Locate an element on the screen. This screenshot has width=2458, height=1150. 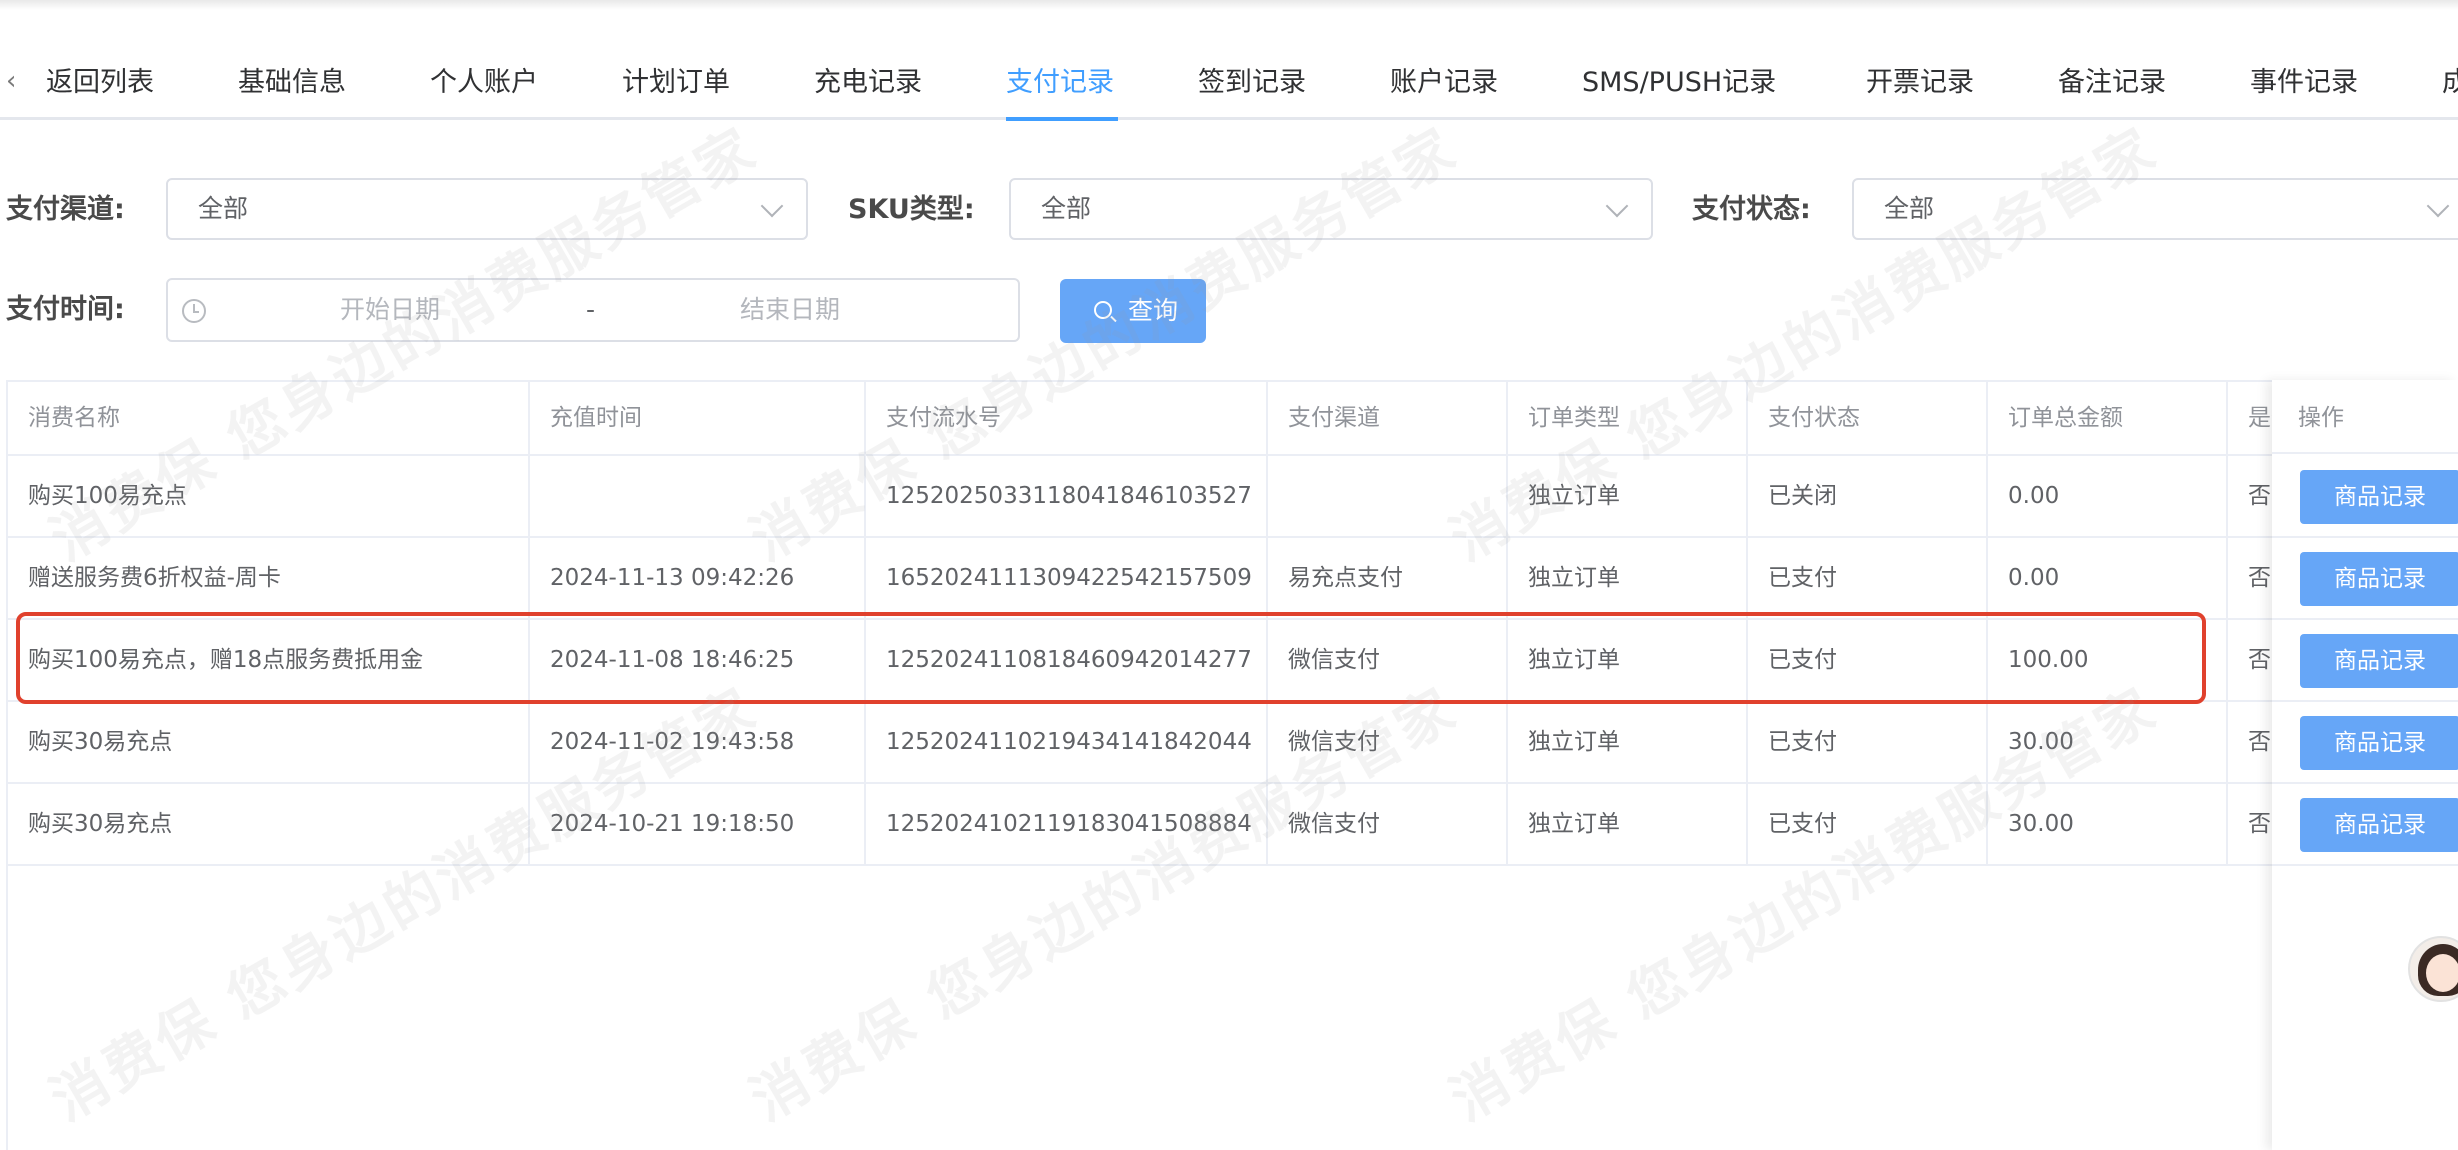
cell-transaction-no: 1252024110219434141842044 is located at coordinates (1067, 742).